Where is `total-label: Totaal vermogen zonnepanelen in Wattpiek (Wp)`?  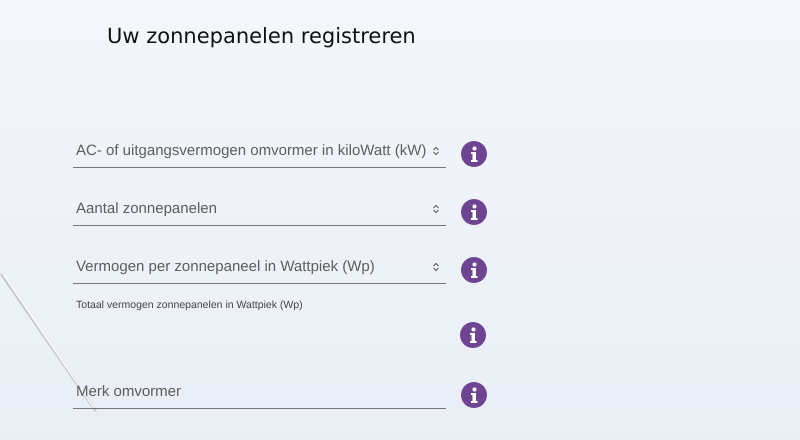 total-label: Totaal vermogen zonnepanelen in Wattpiek (Wp) is located at coordinates (190, 305).